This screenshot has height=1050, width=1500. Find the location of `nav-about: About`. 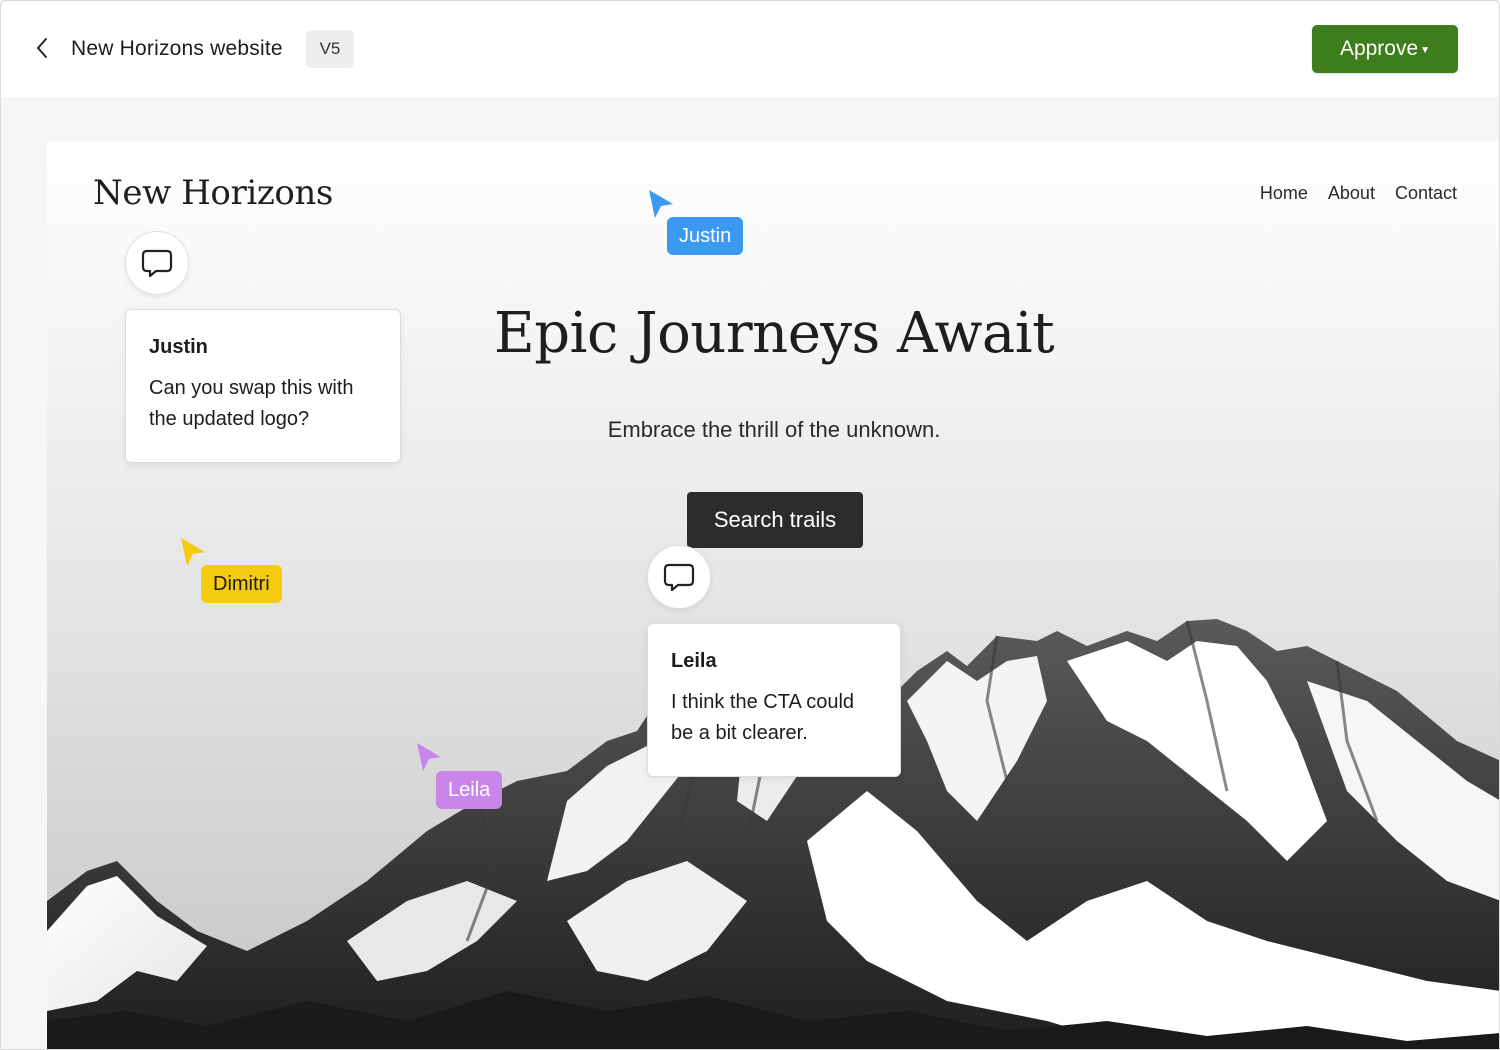

nav-about: About is located at coordinates (1351, 193).